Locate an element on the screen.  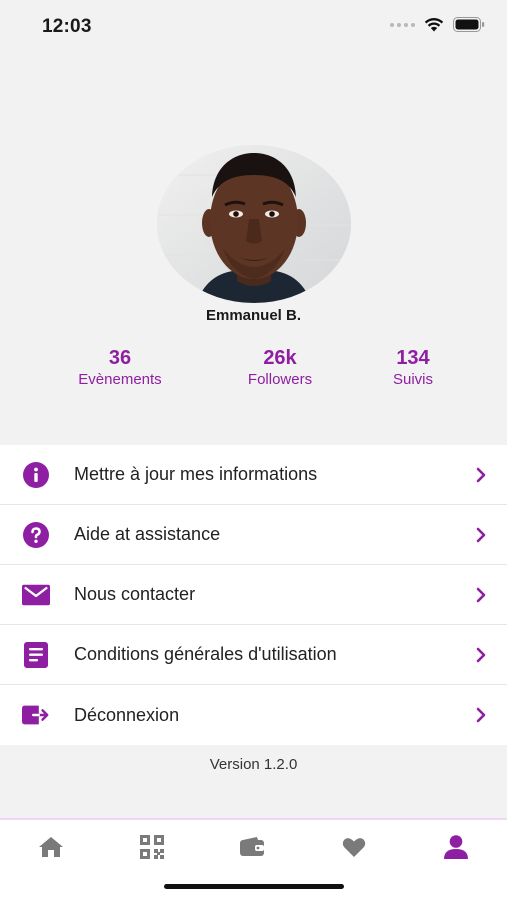
heart-icon is located at coordinates (354, 847).